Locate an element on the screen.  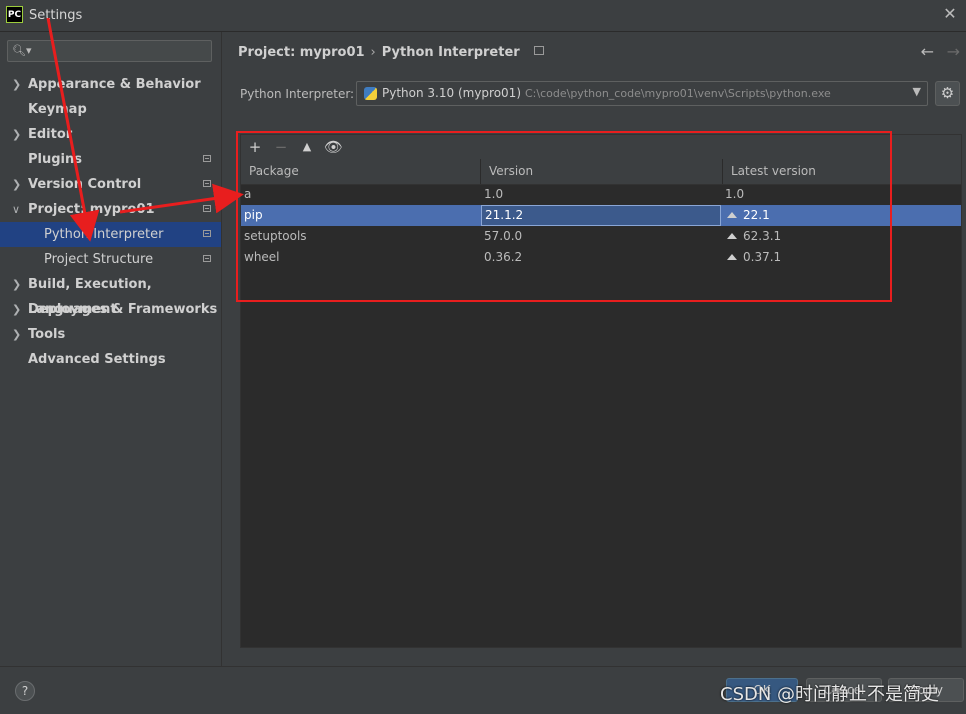
close-icon: ✕ is located at coordinates (950, 14).